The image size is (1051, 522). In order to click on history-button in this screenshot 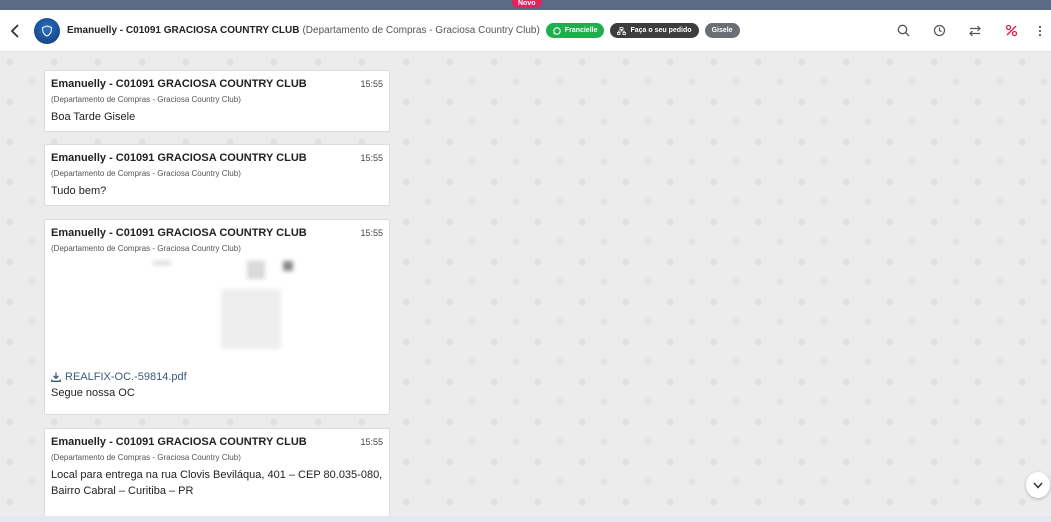, I will do `click(939, 30)`.